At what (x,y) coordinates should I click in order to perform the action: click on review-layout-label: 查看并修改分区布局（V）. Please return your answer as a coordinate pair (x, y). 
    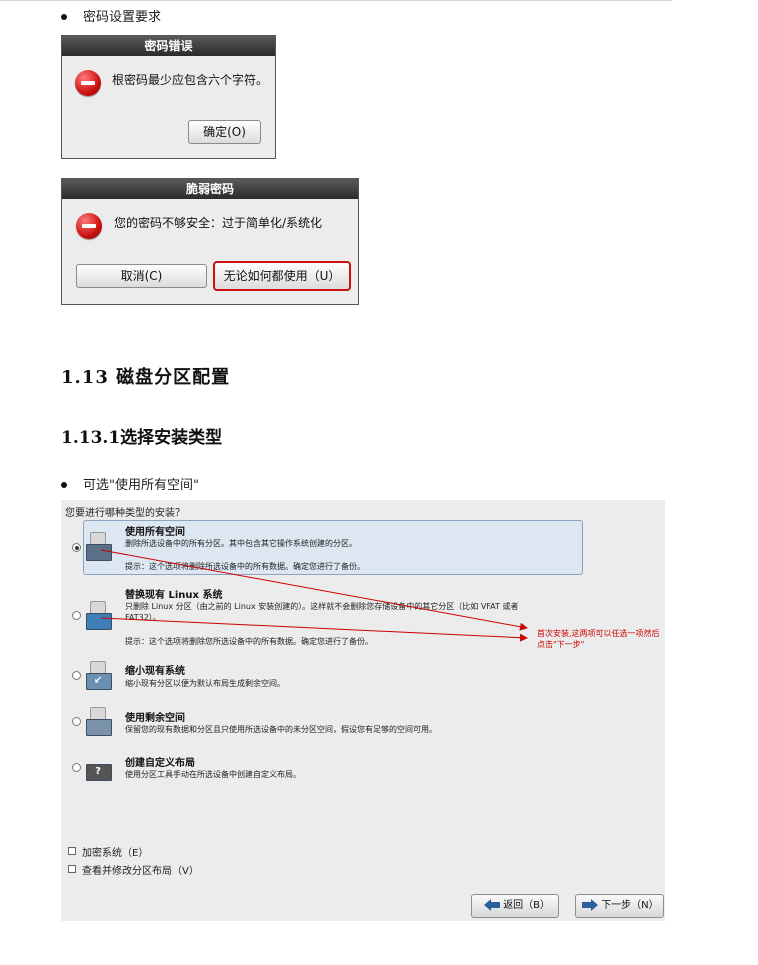
    Looking at the image, I should click on (140, 871).